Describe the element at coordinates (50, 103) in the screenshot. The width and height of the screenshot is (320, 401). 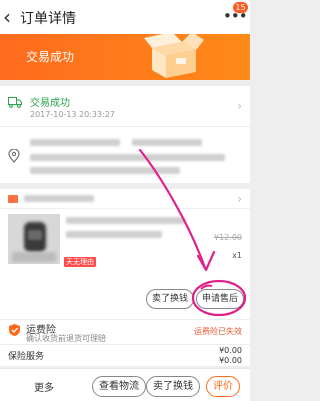
I see `status-text: 交易成功` at that location.